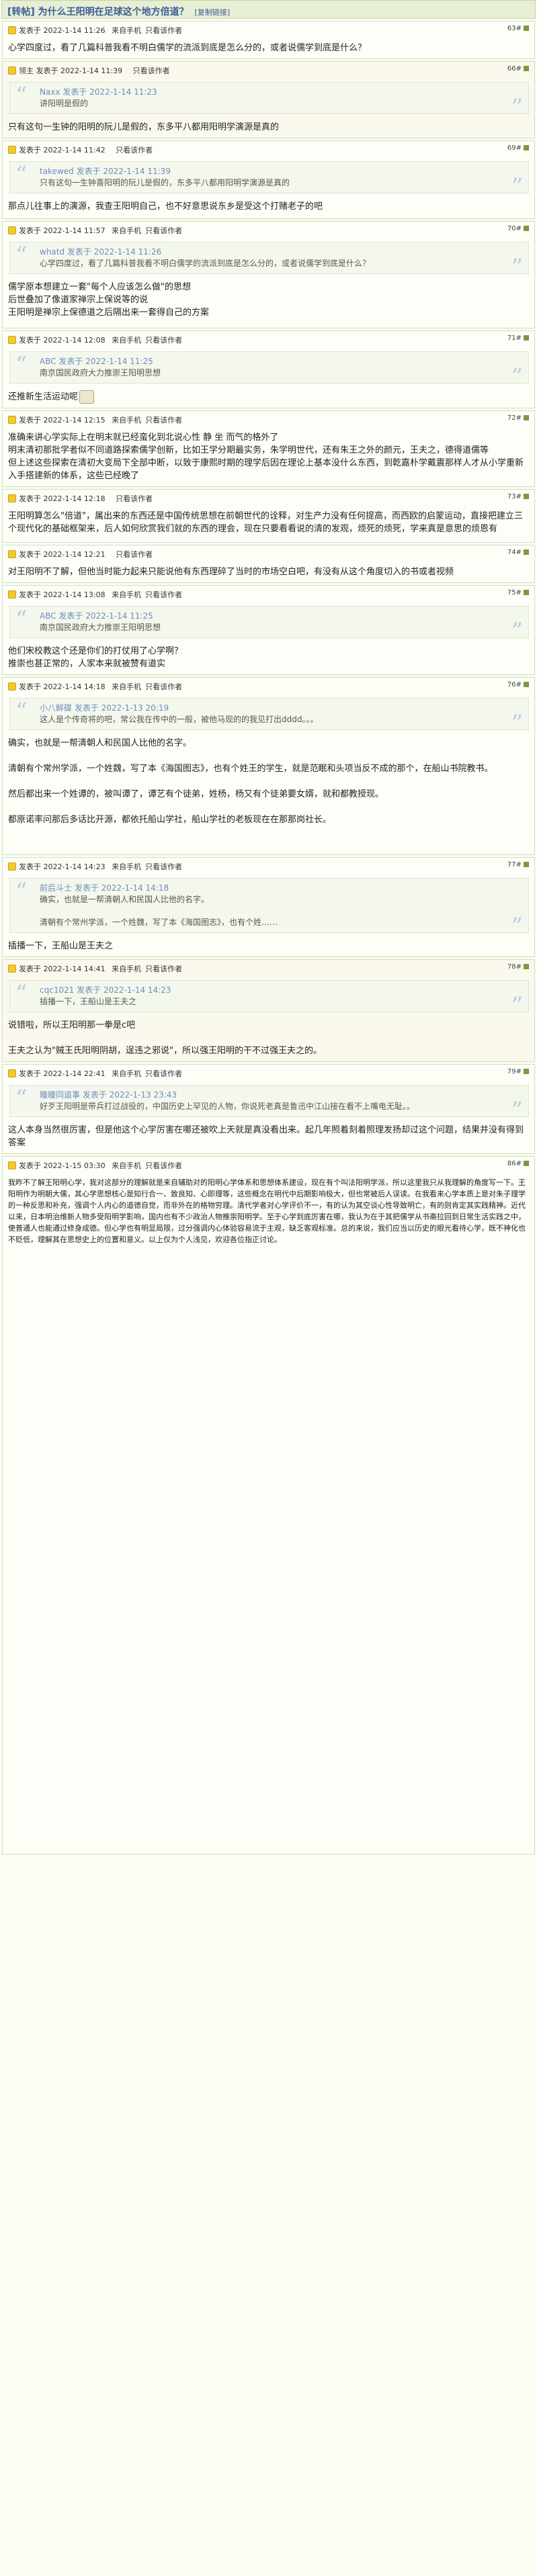 This screenshot has height=2576, width=537. I want to click on floor-number: 79#, so click(518, 1071).